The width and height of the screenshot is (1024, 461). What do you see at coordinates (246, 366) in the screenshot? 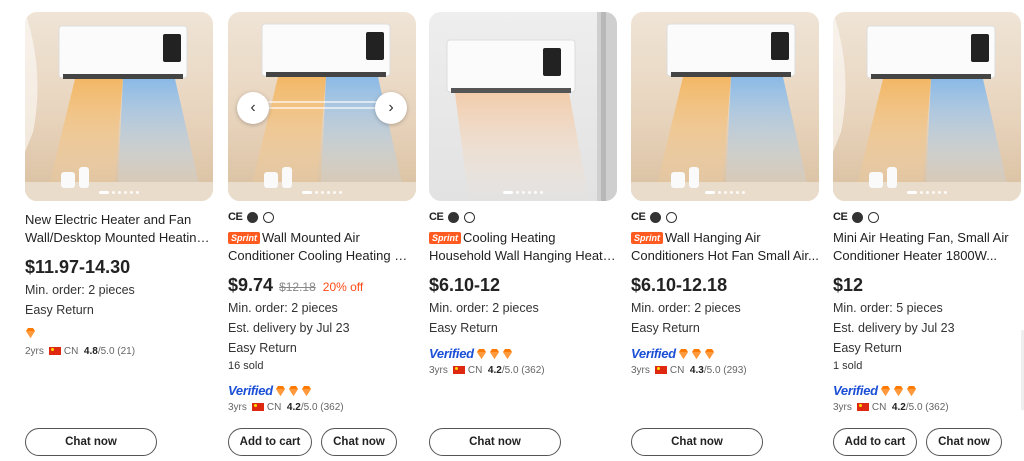
I see `sold-count: 16 sold` at bounding box center [246, 366].